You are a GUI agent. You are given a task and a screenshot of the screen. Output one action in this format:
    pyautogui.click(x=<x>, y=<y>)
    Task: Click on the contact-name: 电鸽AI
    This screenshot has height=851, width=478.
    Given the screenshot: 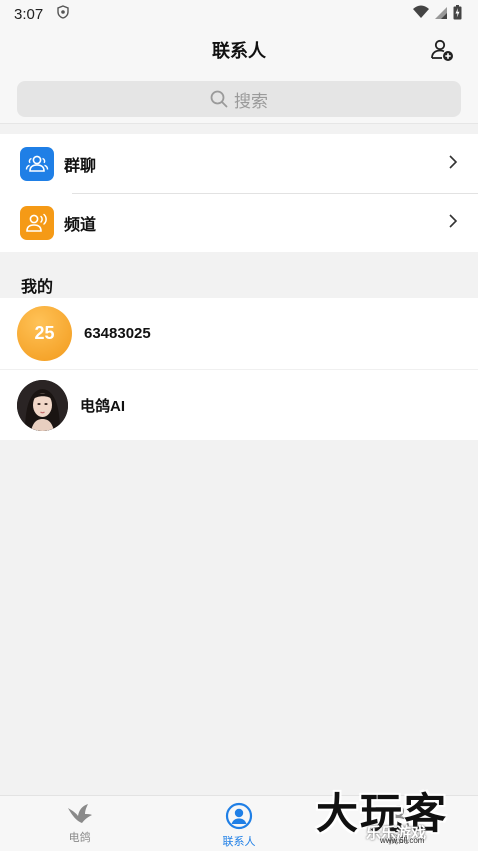 What is the action you would take?
    pyautogui.click(x=103, y=406)
    